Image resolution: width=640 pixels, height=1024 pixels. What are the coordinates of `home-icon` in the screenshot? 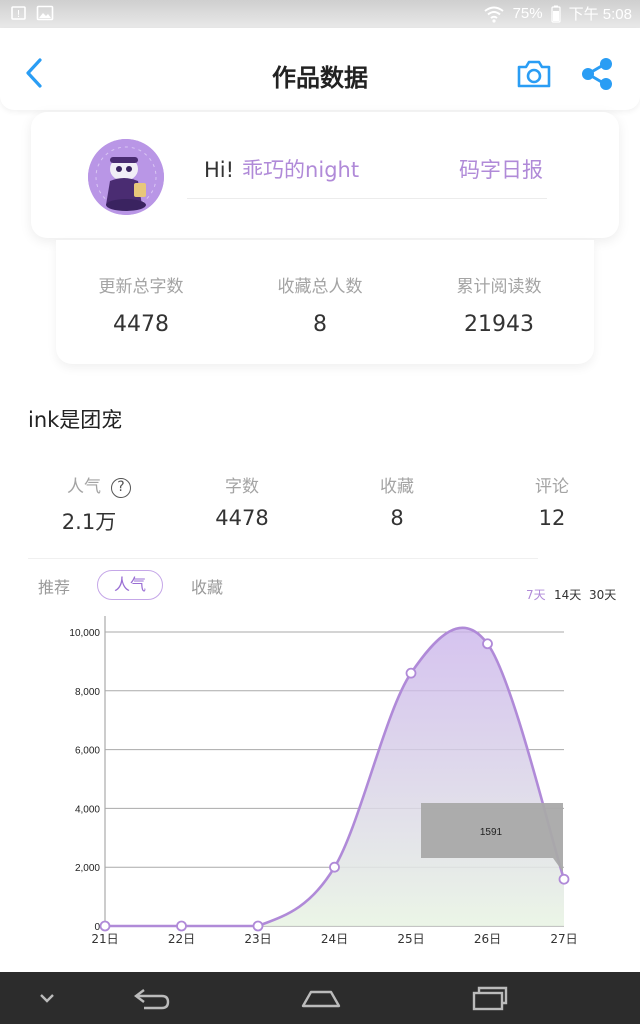 It's located at (321, 998).